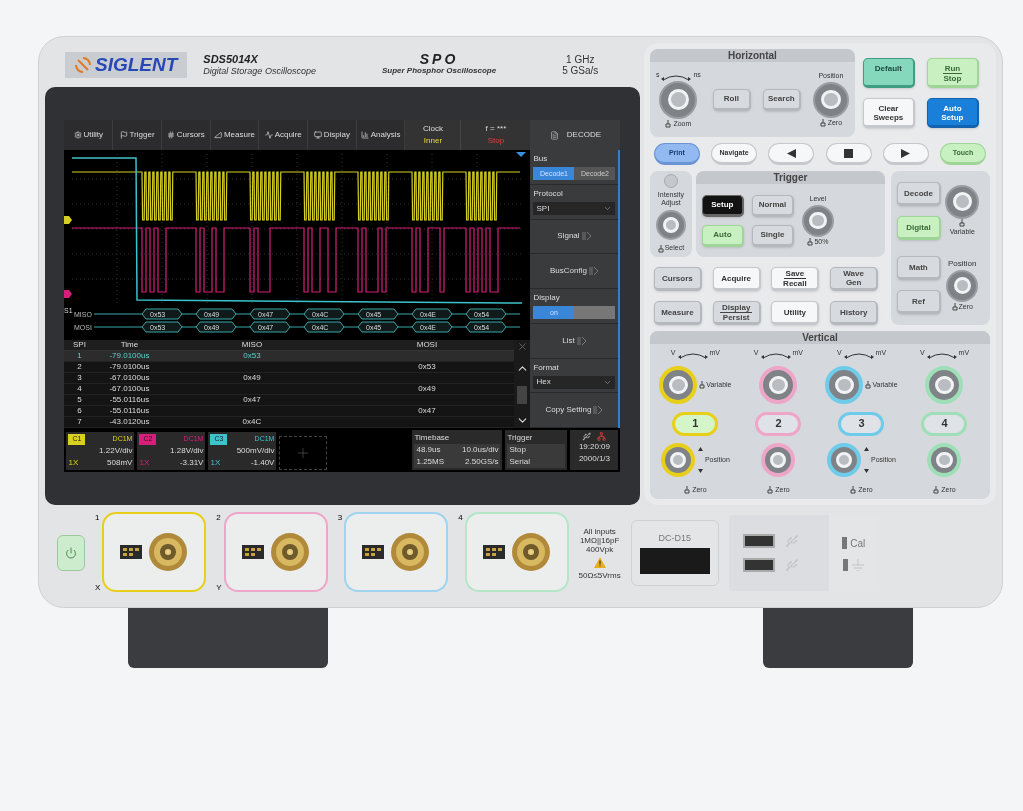 The width and height of the screenshot is (1023, 811). I want to click on add-channel-button, so click(303, 453).